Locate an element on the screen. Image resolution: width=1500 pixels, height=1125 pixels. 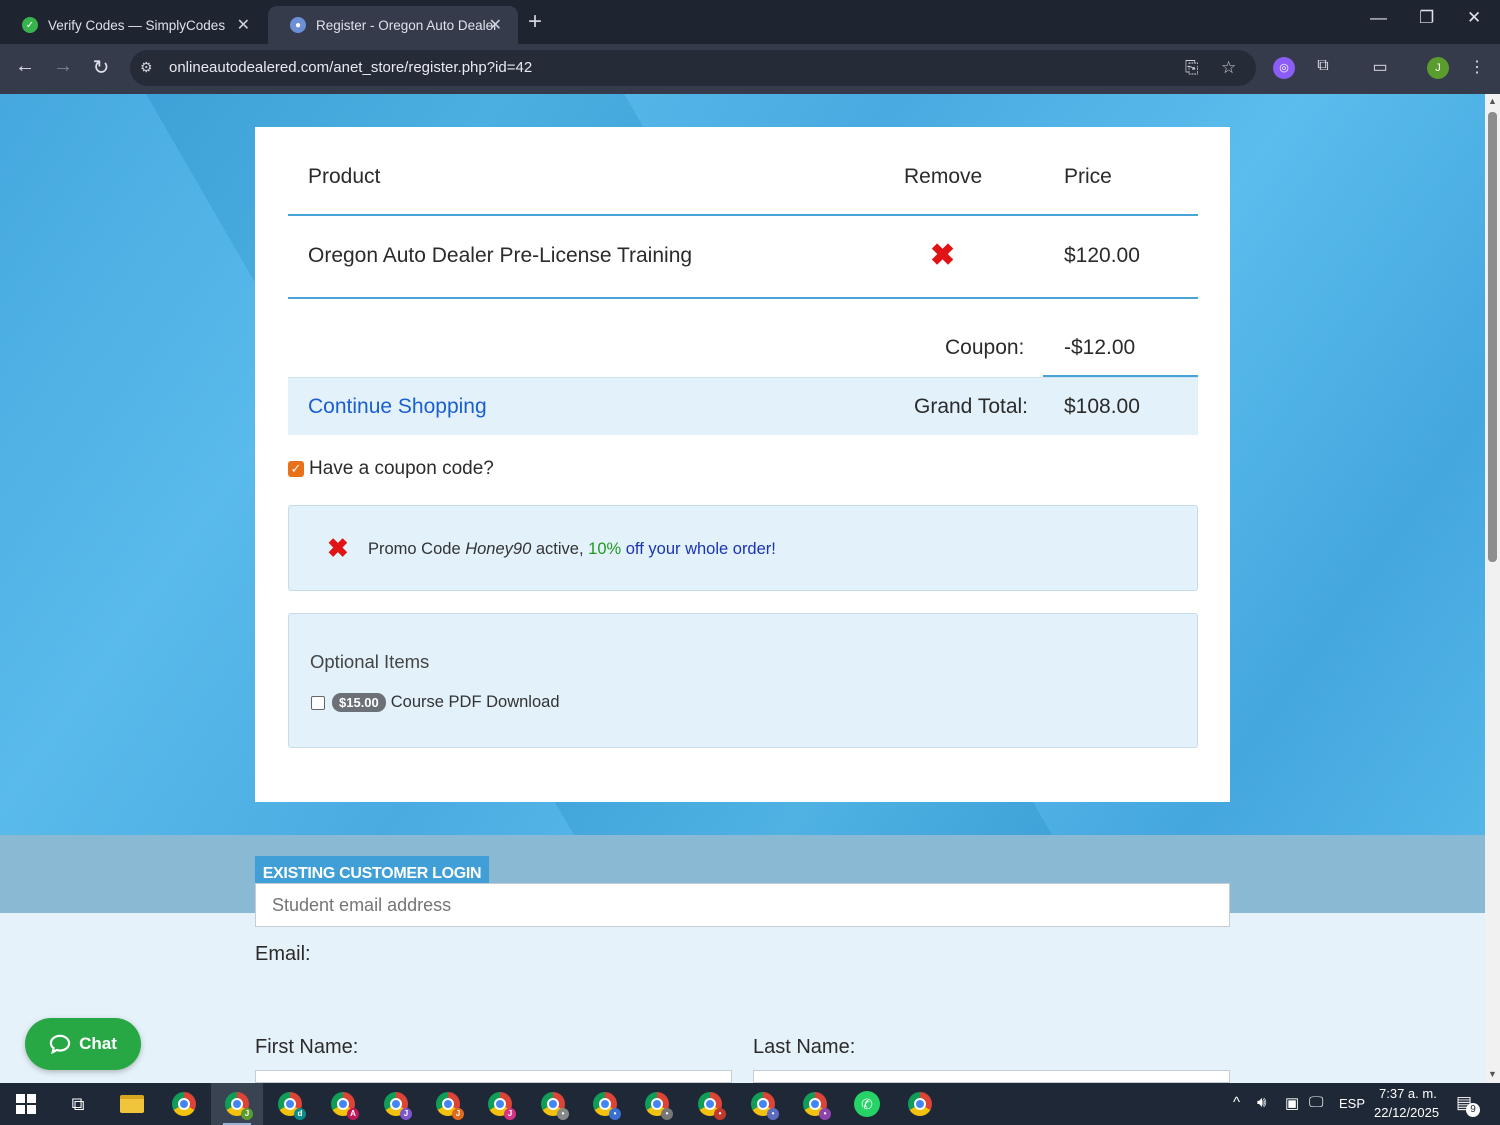
promo-code: Honey90 is located at coordinates (498, 549).